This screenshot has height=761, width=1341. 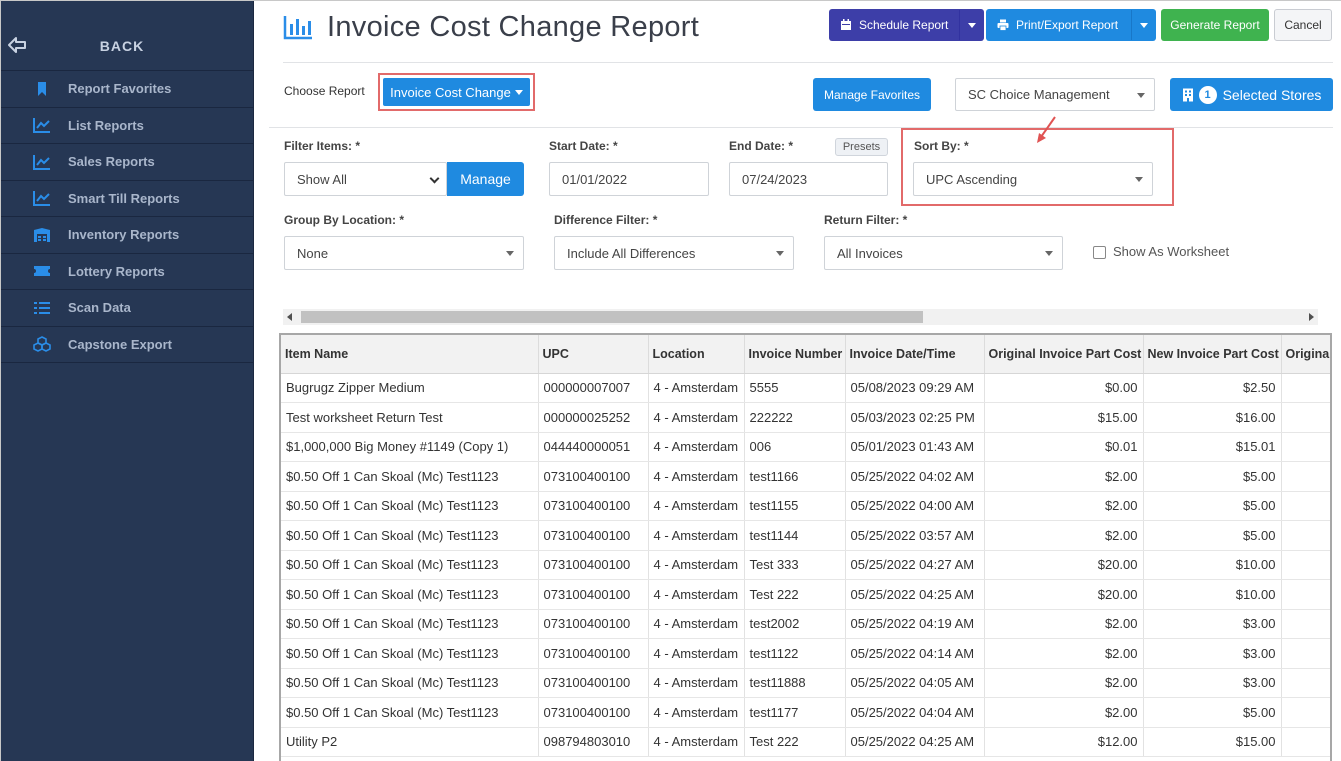 I want to click on column-header: Item Name, so click(x=410, y=354).